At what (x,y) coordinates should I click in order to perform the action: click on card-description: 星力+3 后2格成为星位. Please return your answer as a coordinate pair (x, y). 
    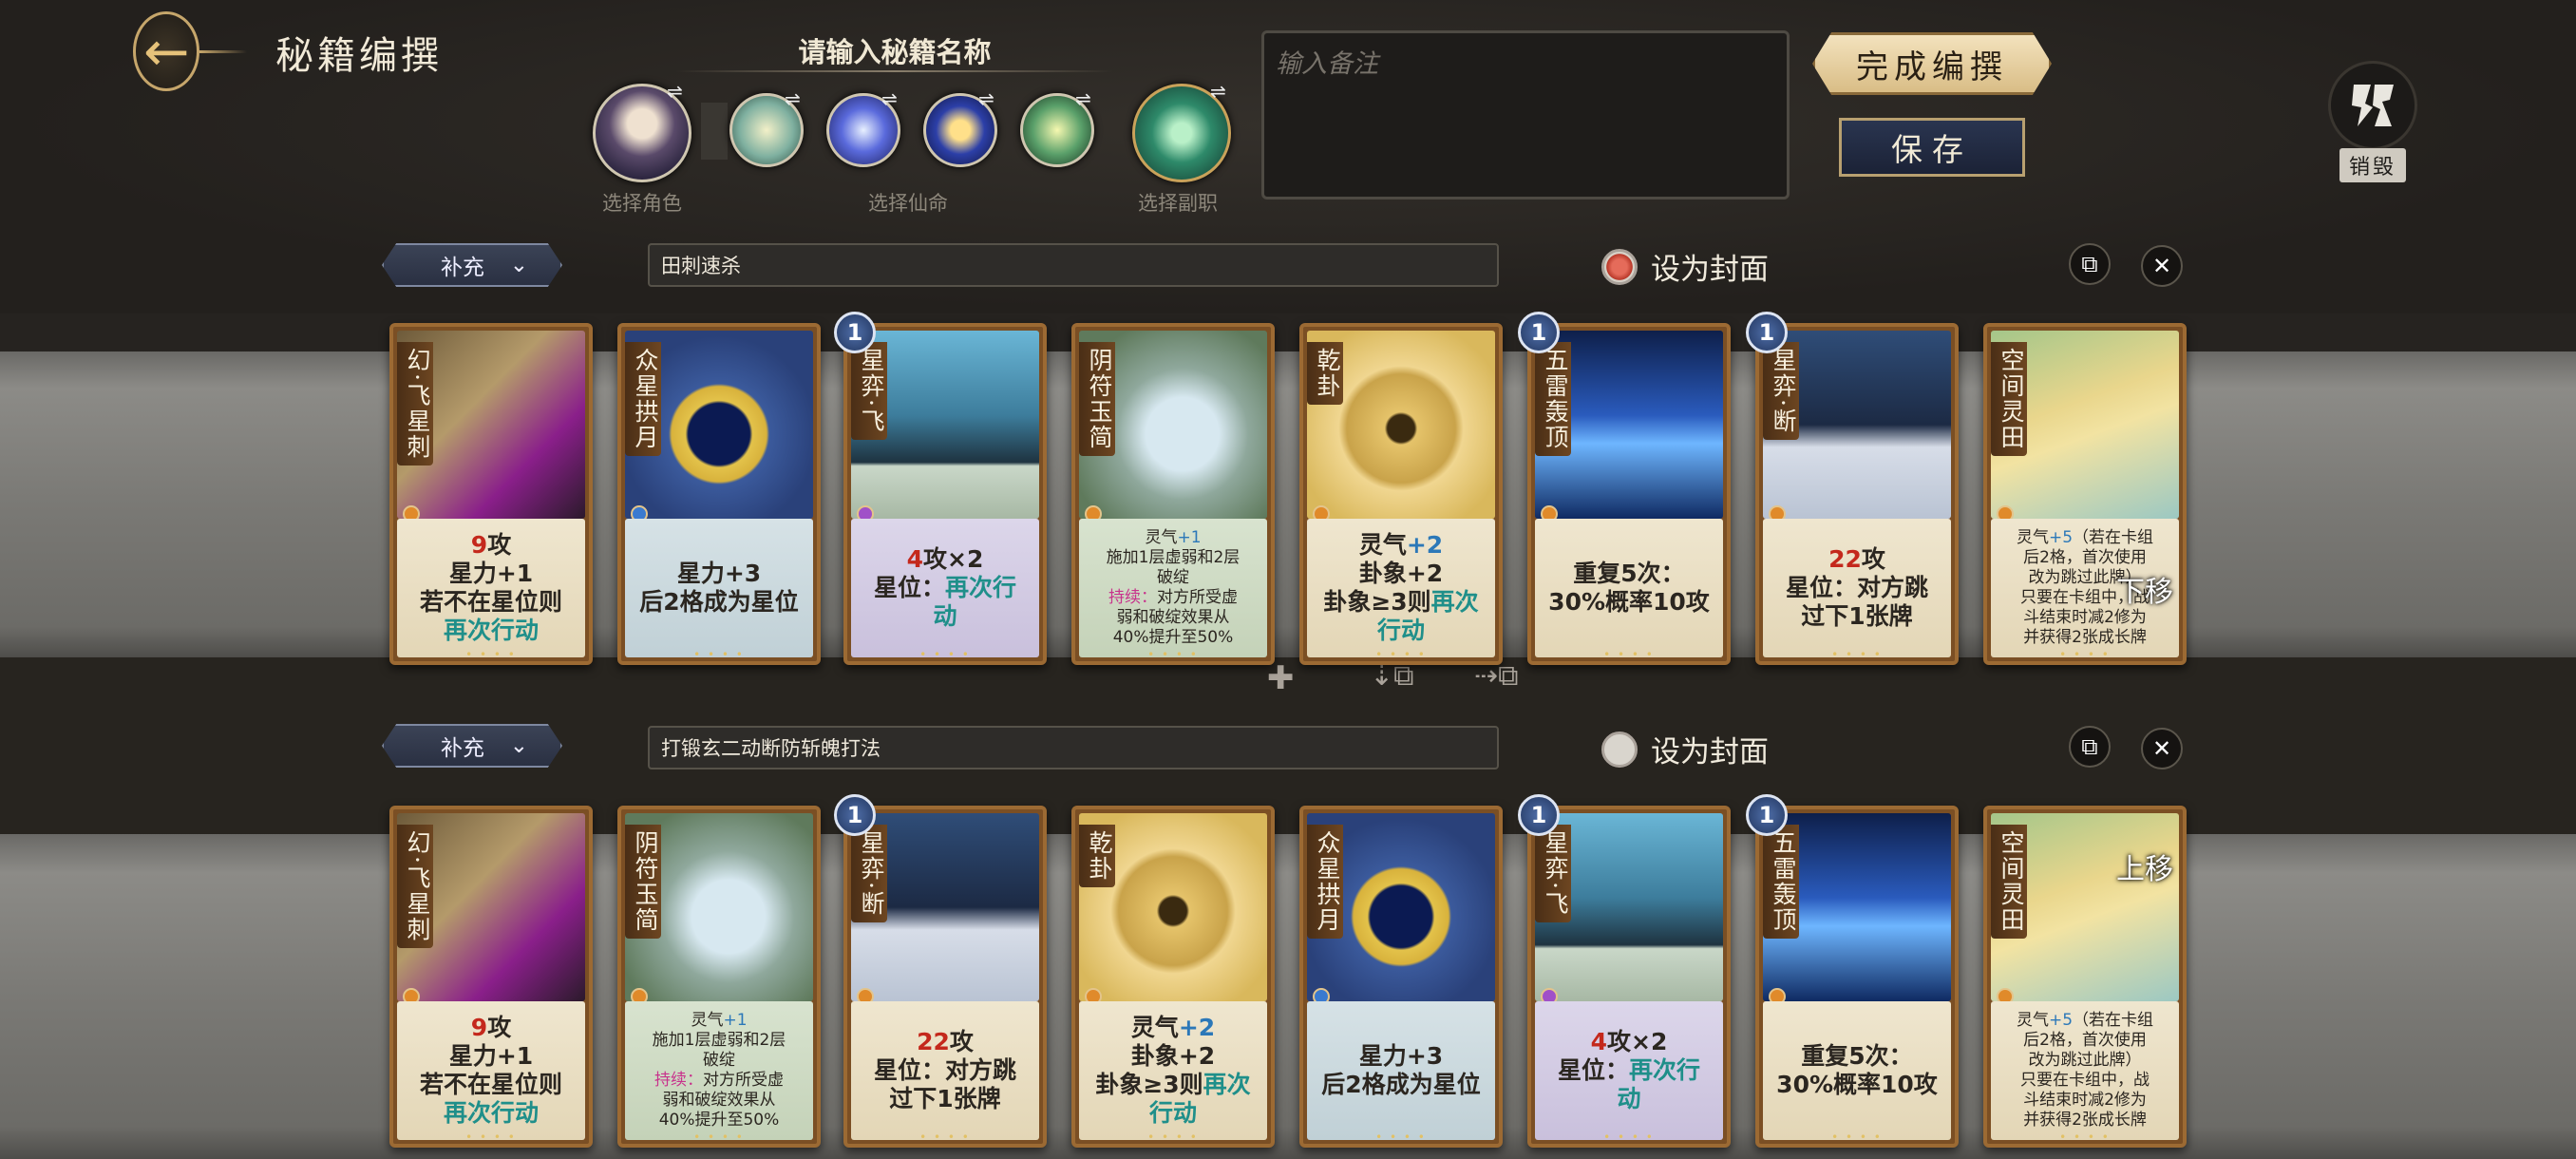
    Looking at the image, I should click on (1401, 1070).